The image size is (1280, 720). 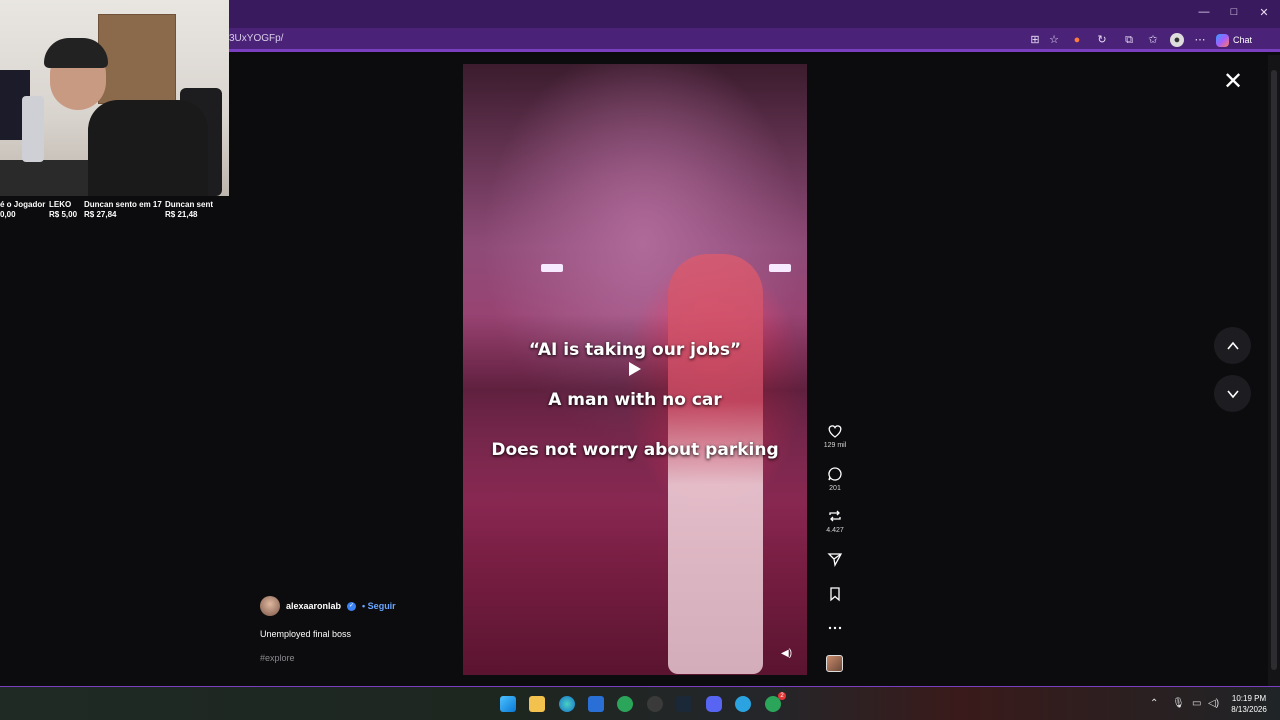 What do you see at coordinates (1233, 82) in the screenshot?
I see `close-icon: ✕` at bounding box center [1233, 82].